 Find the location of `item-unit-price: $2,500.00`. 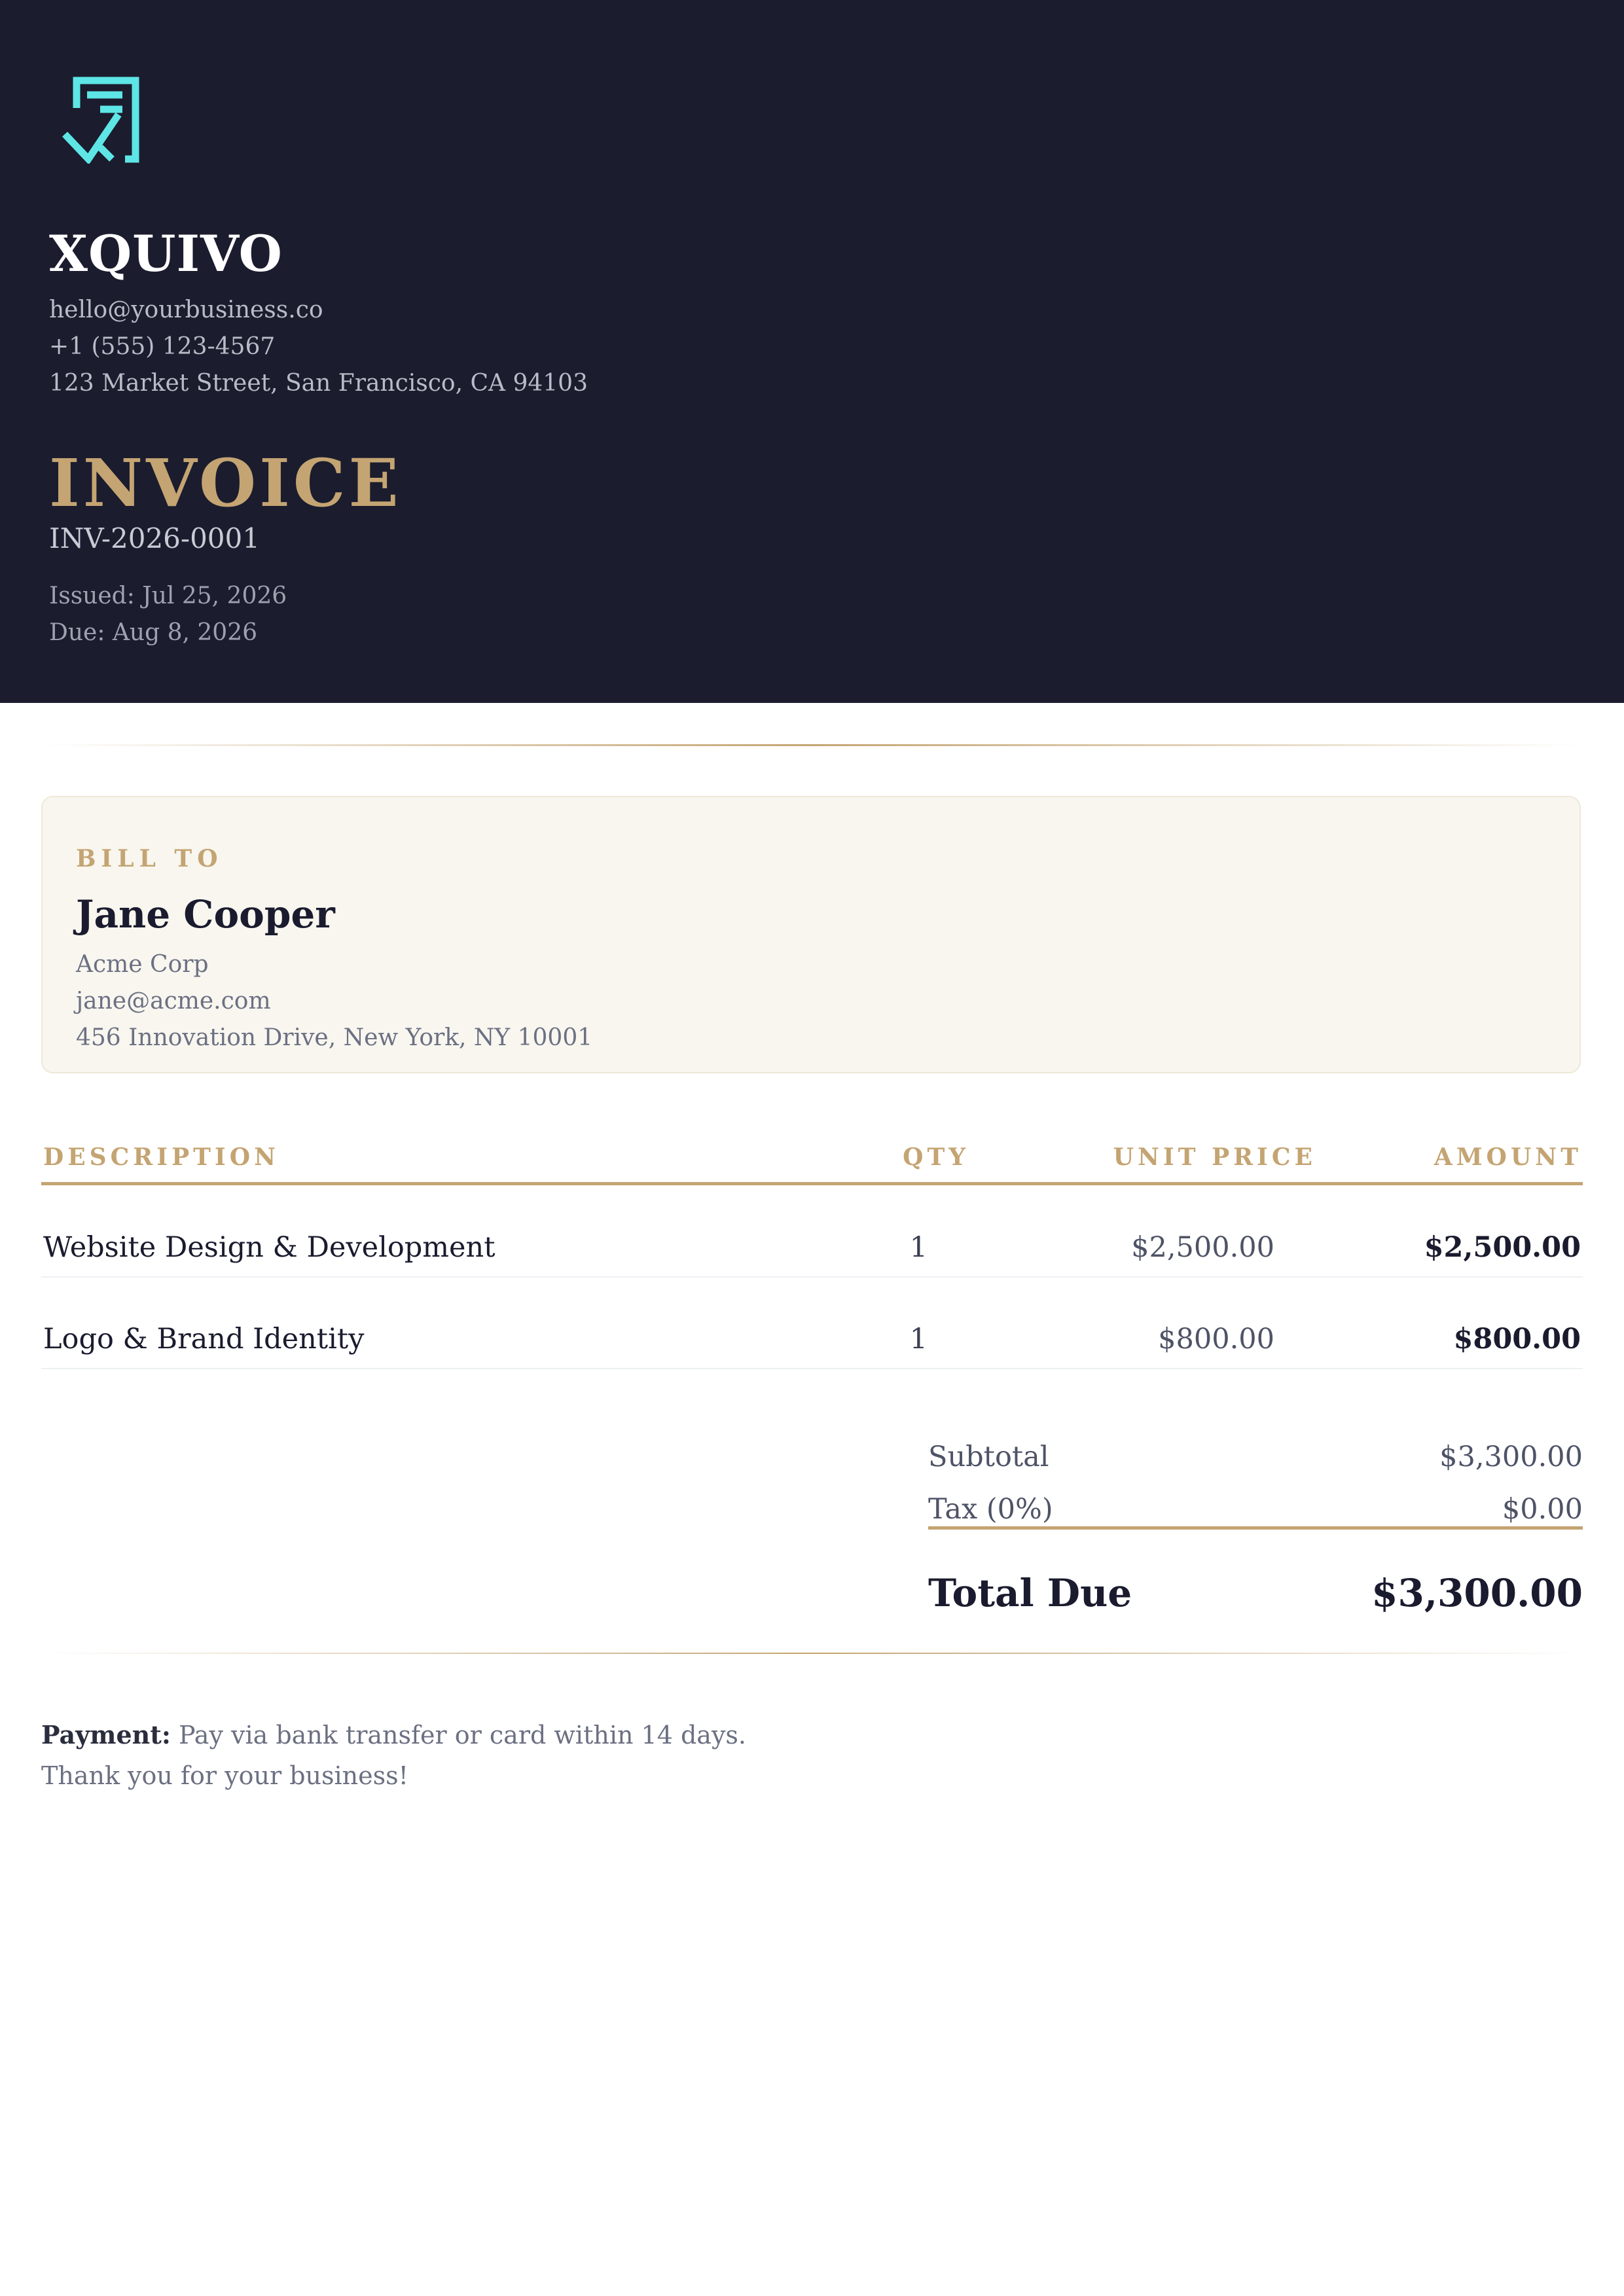

item-unit-price: $2,500.00 is located at coordinates (1202, 1247).